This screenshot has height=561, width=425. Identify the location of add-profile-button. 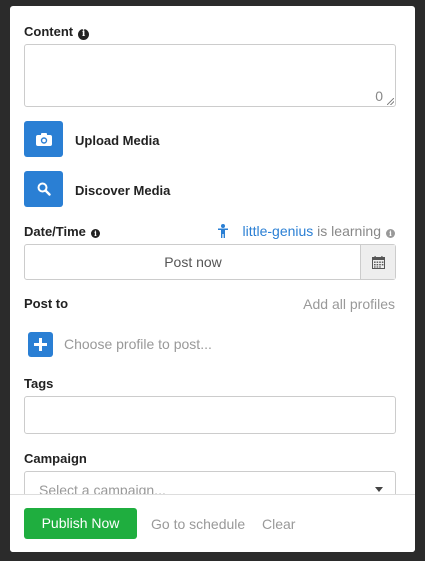
(40, 344).